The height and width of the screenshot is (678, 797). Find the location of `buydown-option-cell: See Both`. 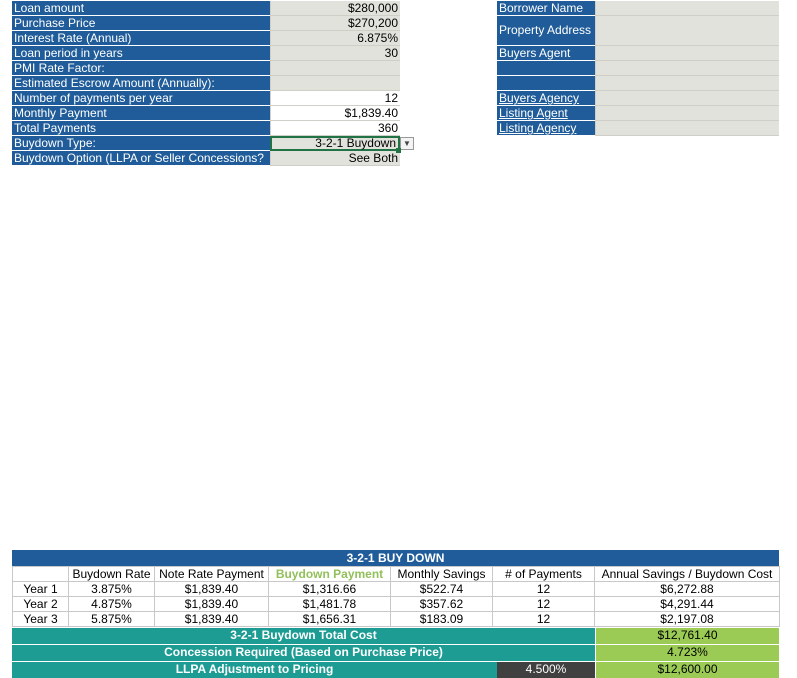

buydown-option-cell: See Both is located at coordinates (335, 158).